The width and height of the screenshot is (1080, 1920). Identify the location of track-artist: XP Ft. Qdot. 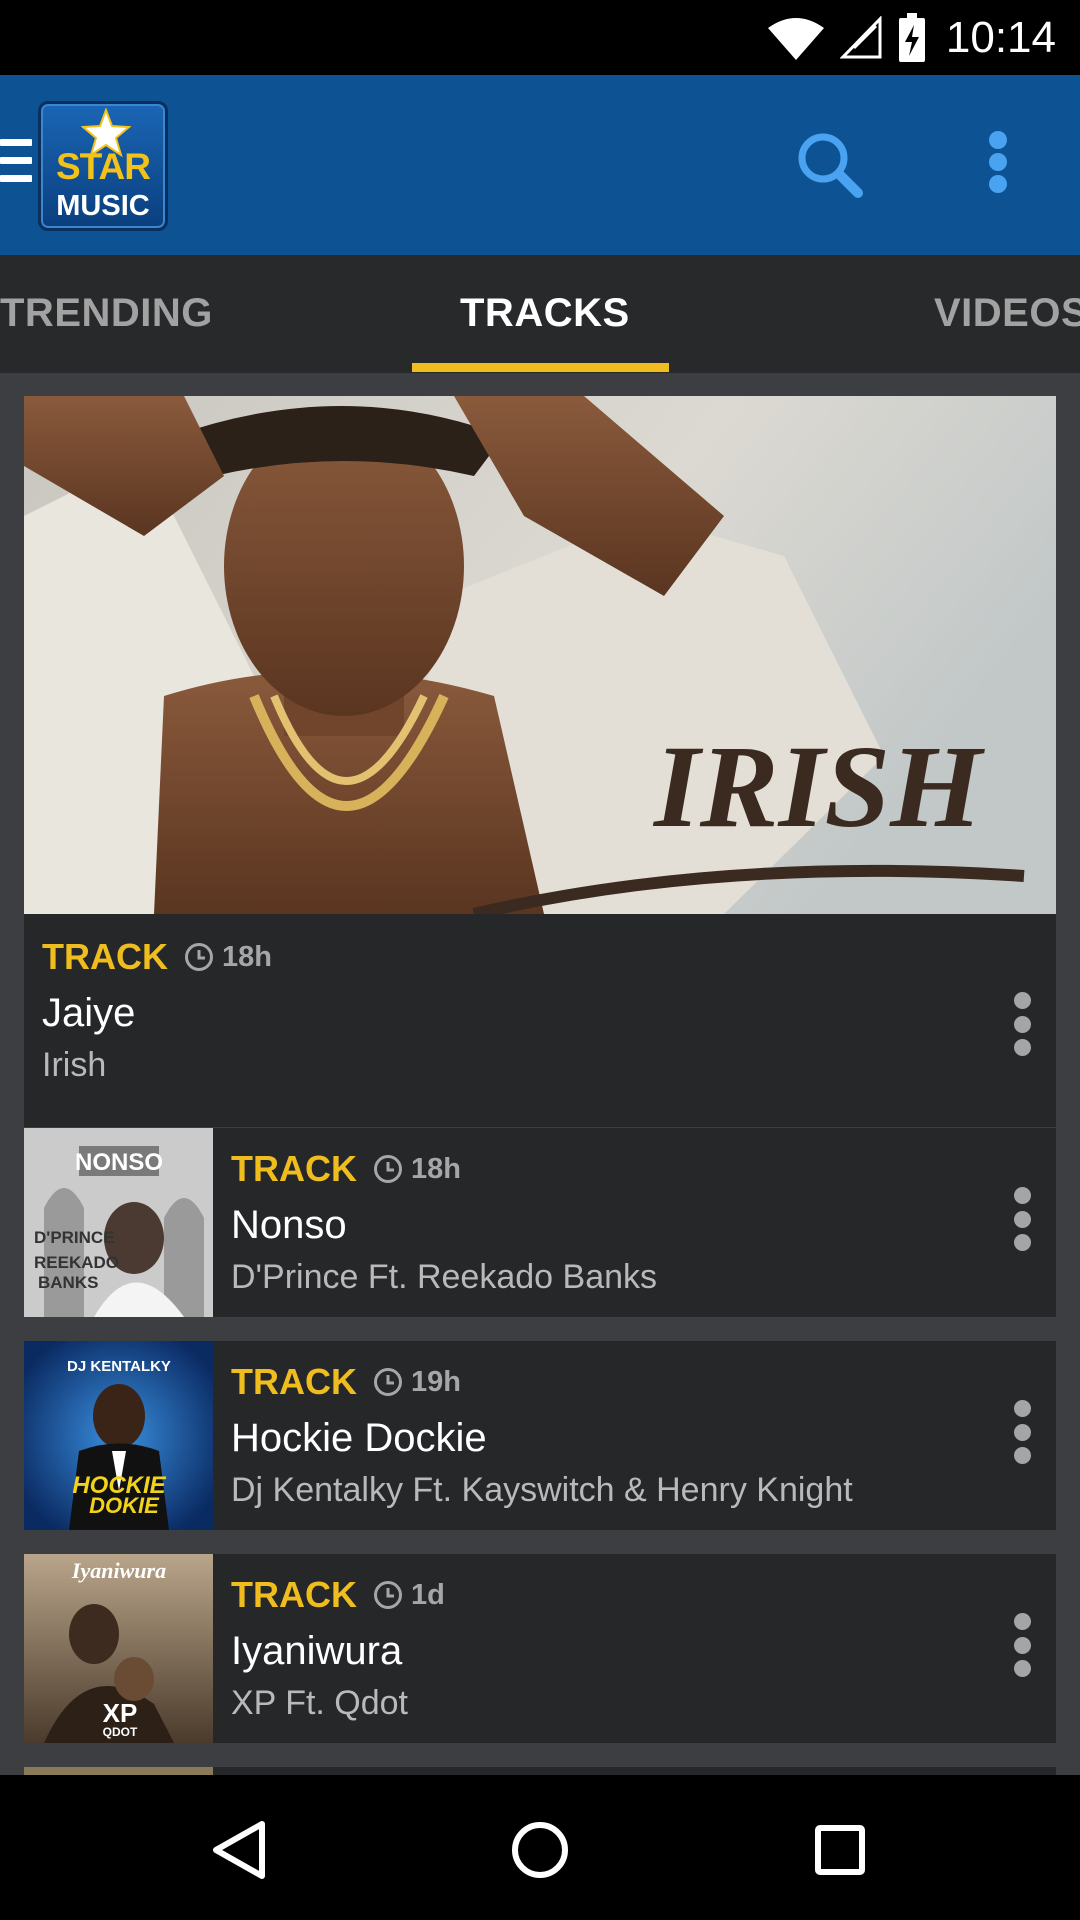
(320, 1703).